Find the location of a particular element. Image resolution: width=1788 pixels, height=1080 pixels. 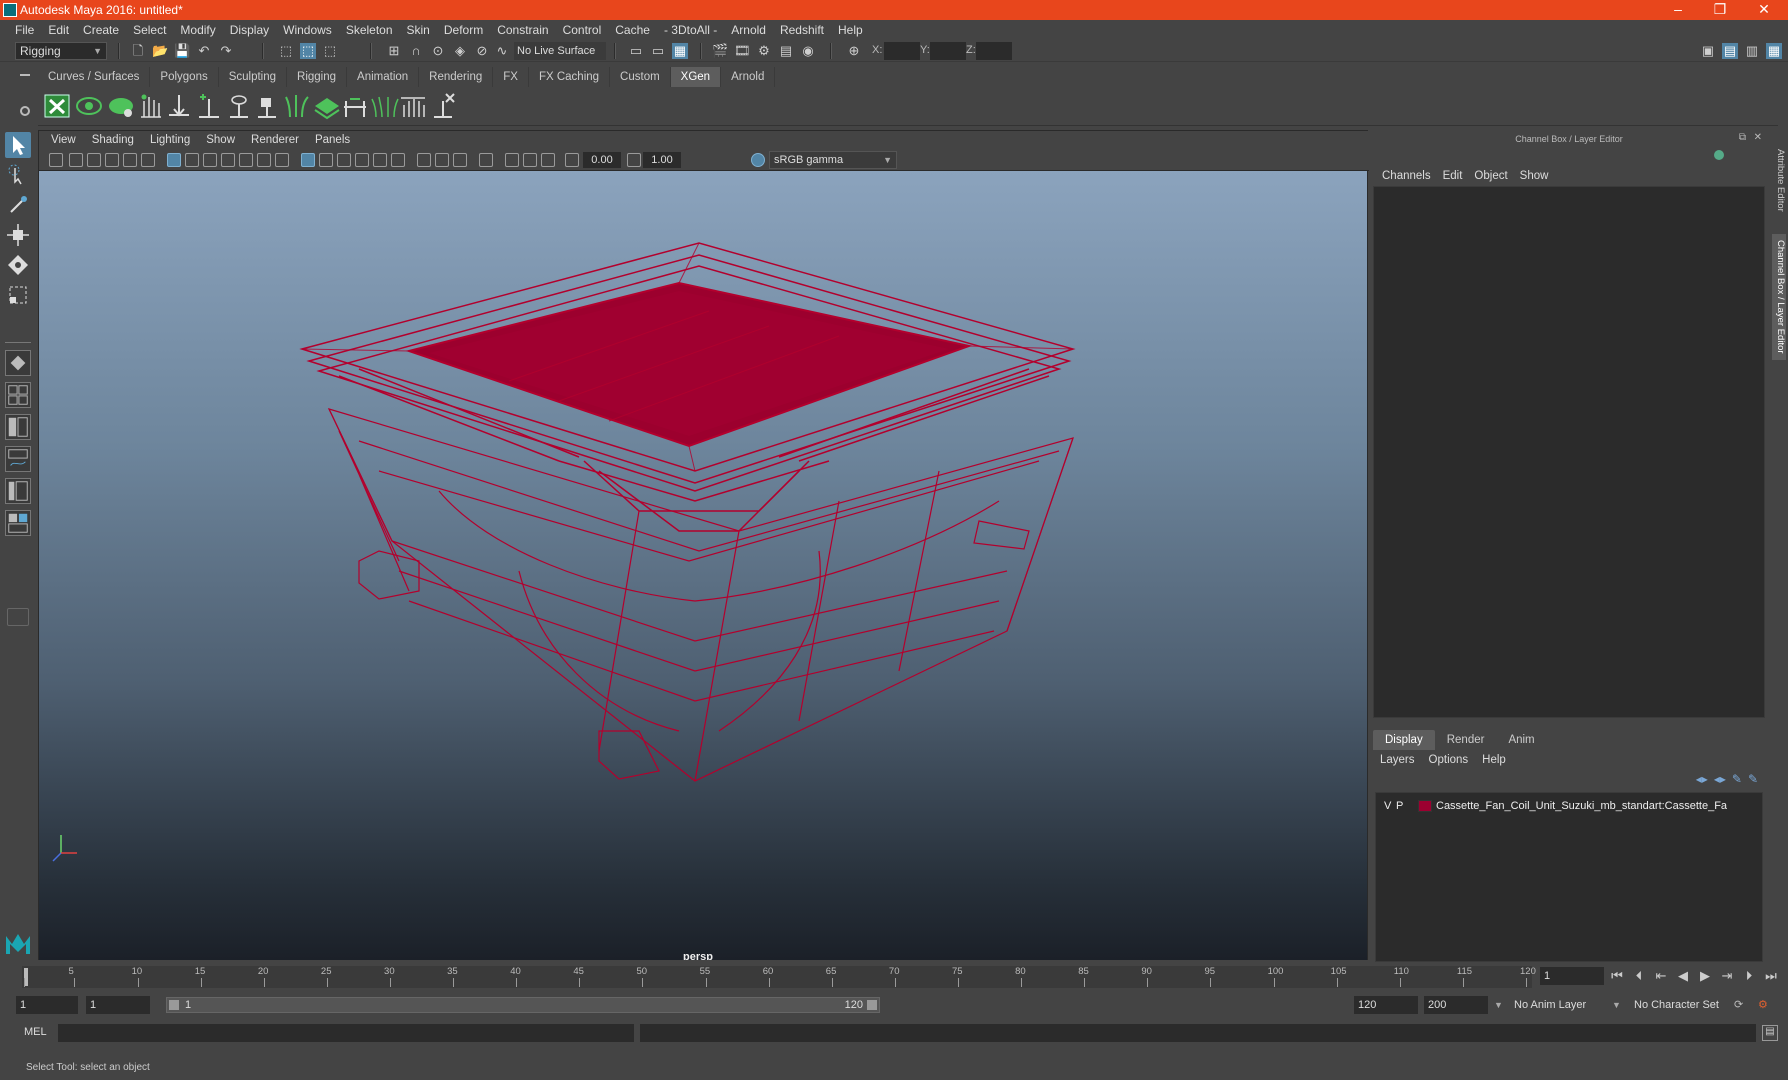

select-tool is located at coordinates (18, 145).